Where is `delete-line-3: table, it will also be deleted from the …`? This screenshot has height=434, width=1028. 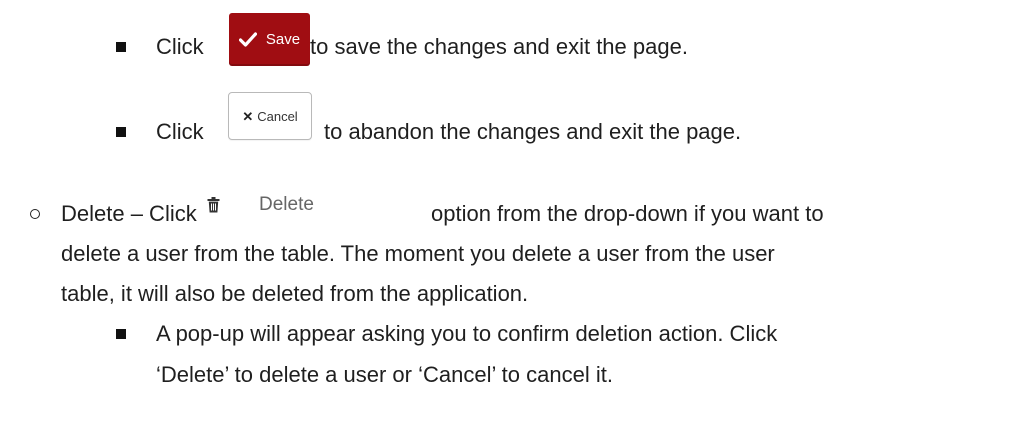
delete-line-3: table, it will also be deleted from the … is located at coordinates (295, 293).